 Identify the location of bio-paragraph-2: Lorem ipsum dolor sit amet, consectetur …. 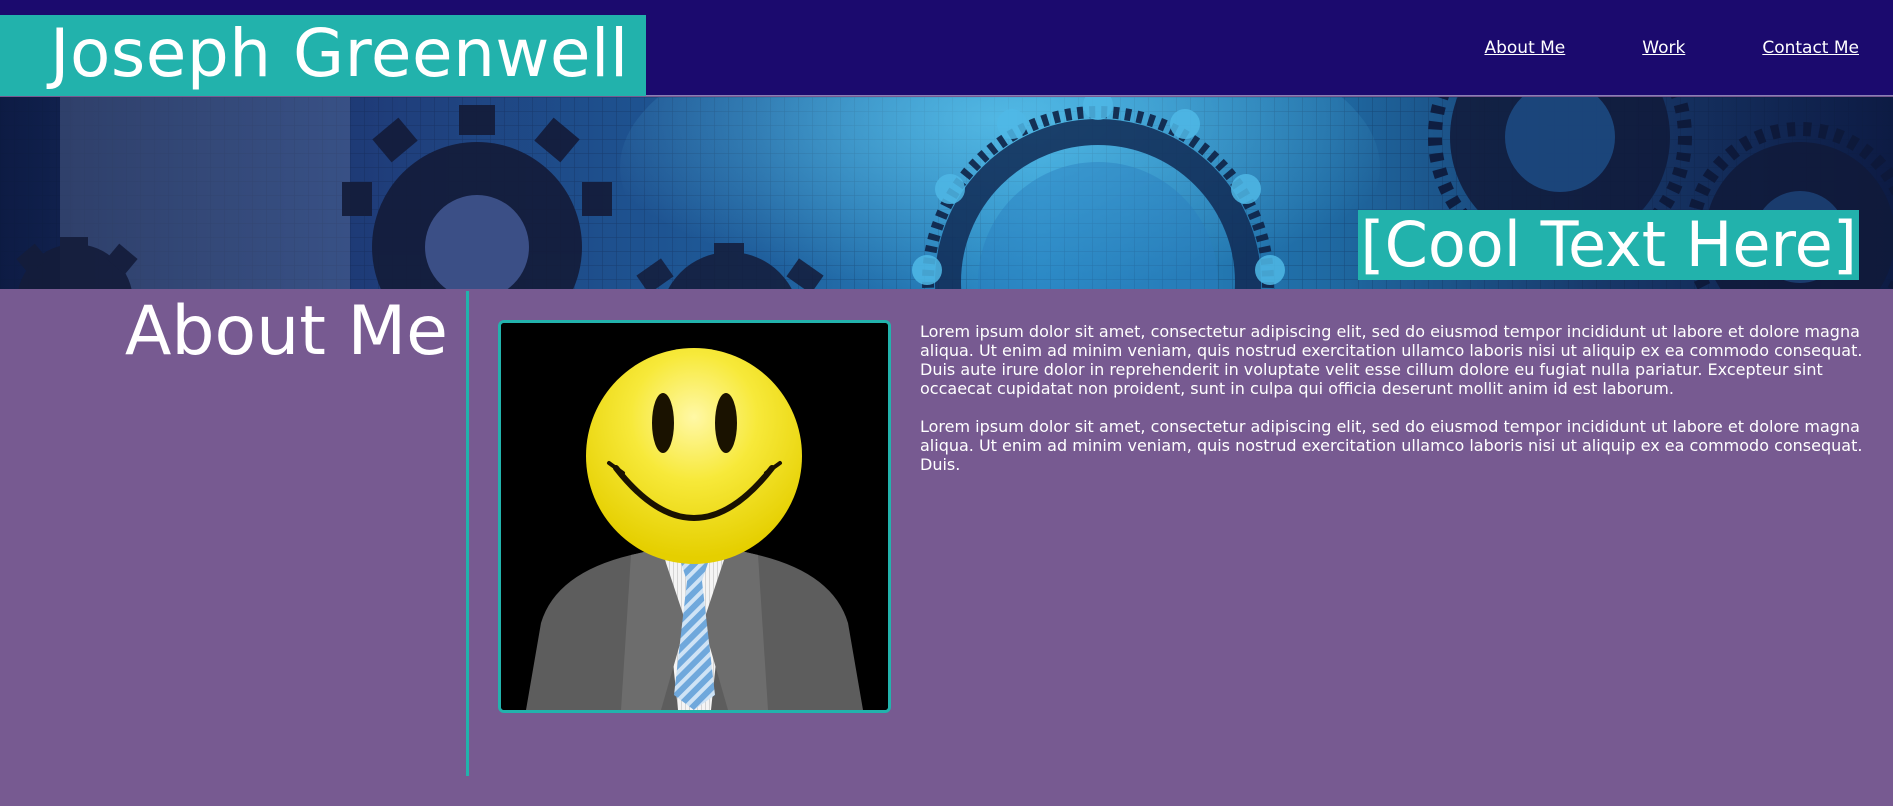
(1391, 445).